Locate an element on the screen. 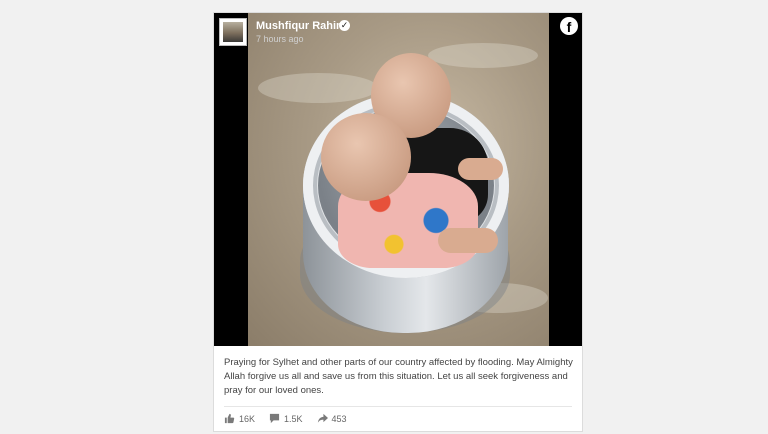 The width and height of the screenshot is (768, 434). like-count: 16K is located at coordinates (247, 418).